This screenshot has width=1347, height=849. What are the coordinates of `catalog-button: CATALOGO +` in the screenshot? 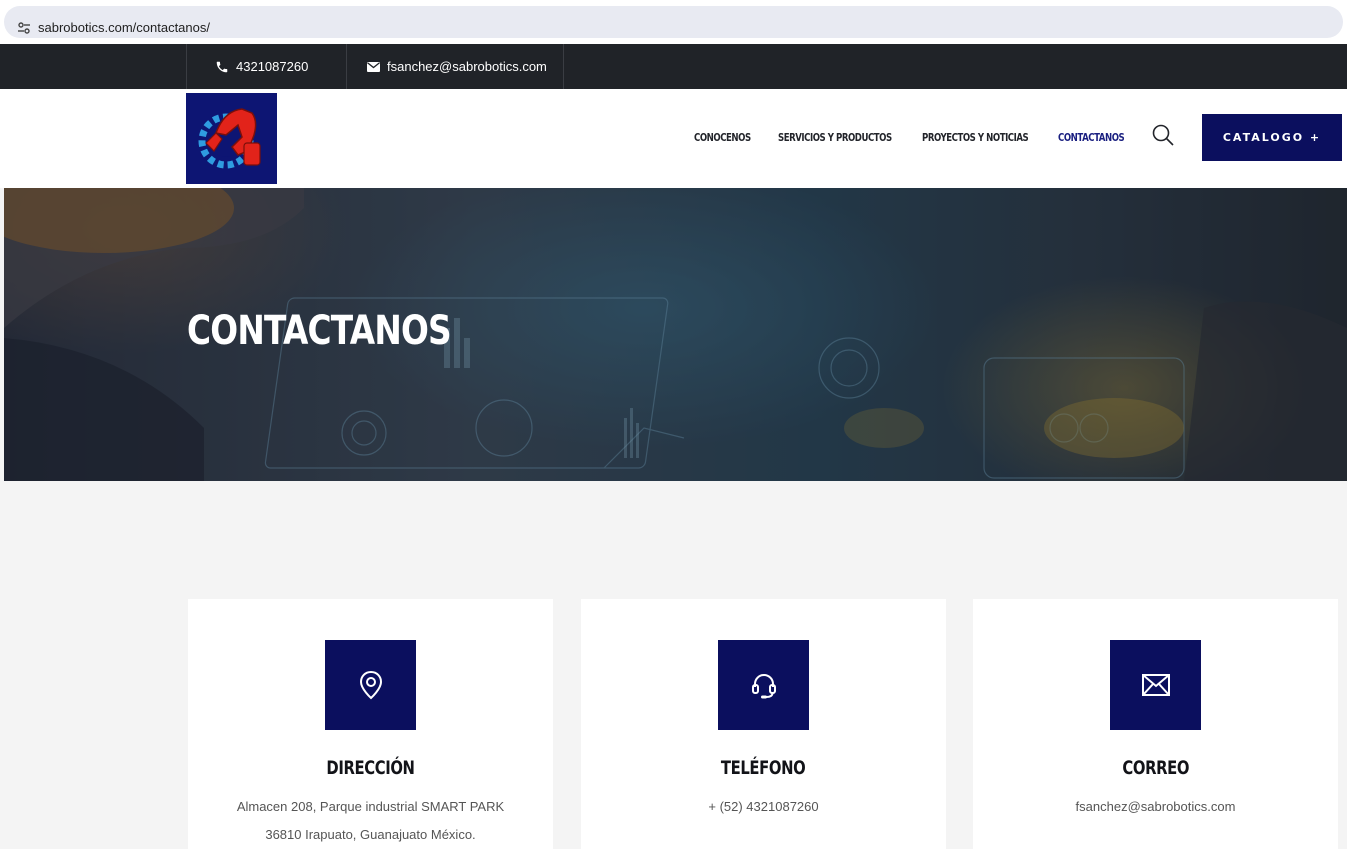 It's located at (1272, 137).